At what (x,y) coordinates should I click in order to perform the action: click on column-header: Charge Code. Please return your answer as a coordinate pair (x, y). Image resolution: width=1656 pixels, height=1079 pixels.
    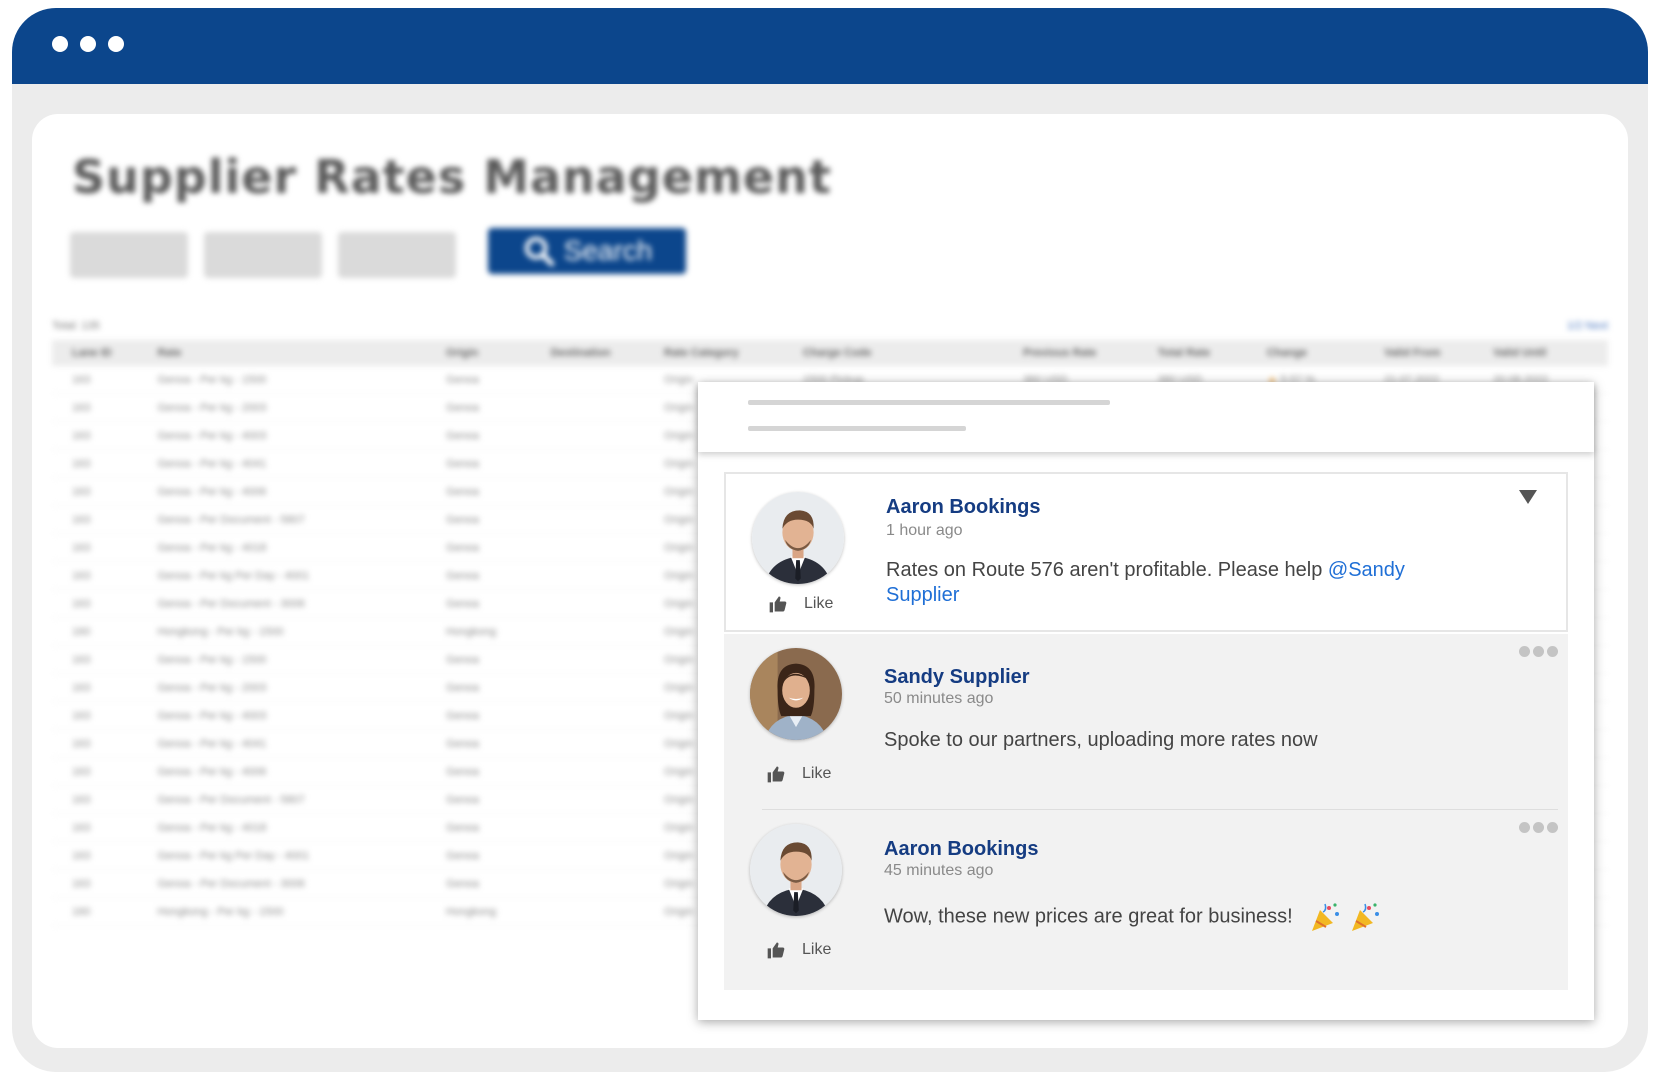
    Looking at the image, I should click on (893, 353).